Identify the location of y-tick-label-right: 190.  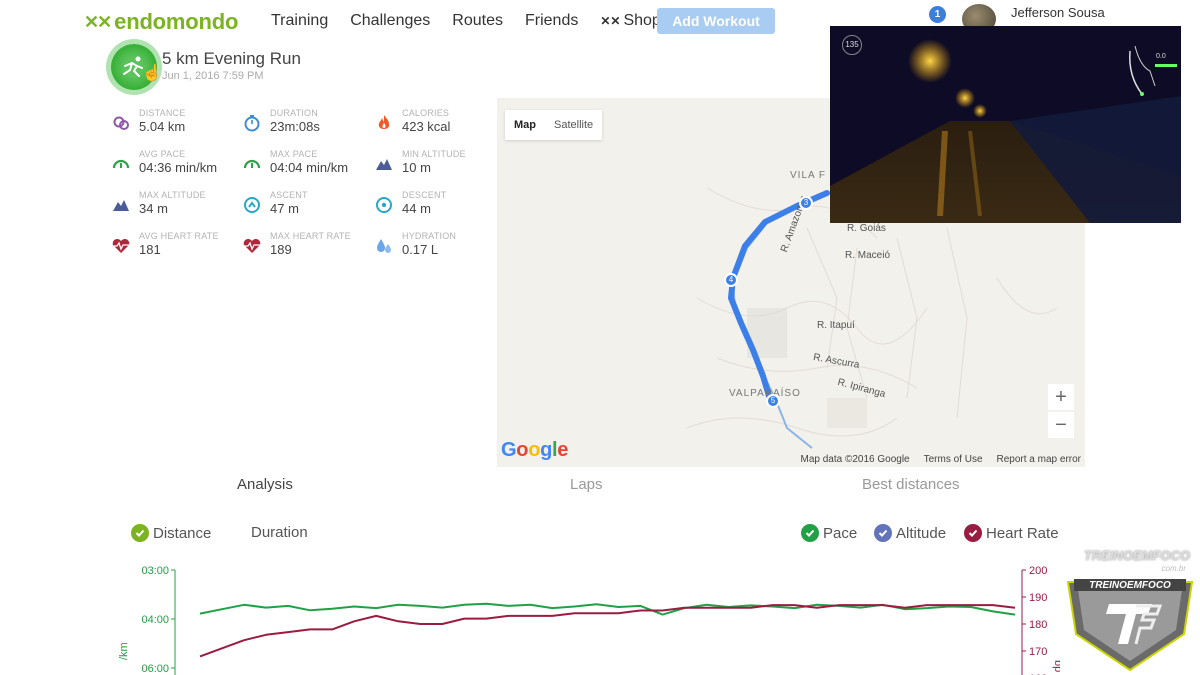
(1038, 598).